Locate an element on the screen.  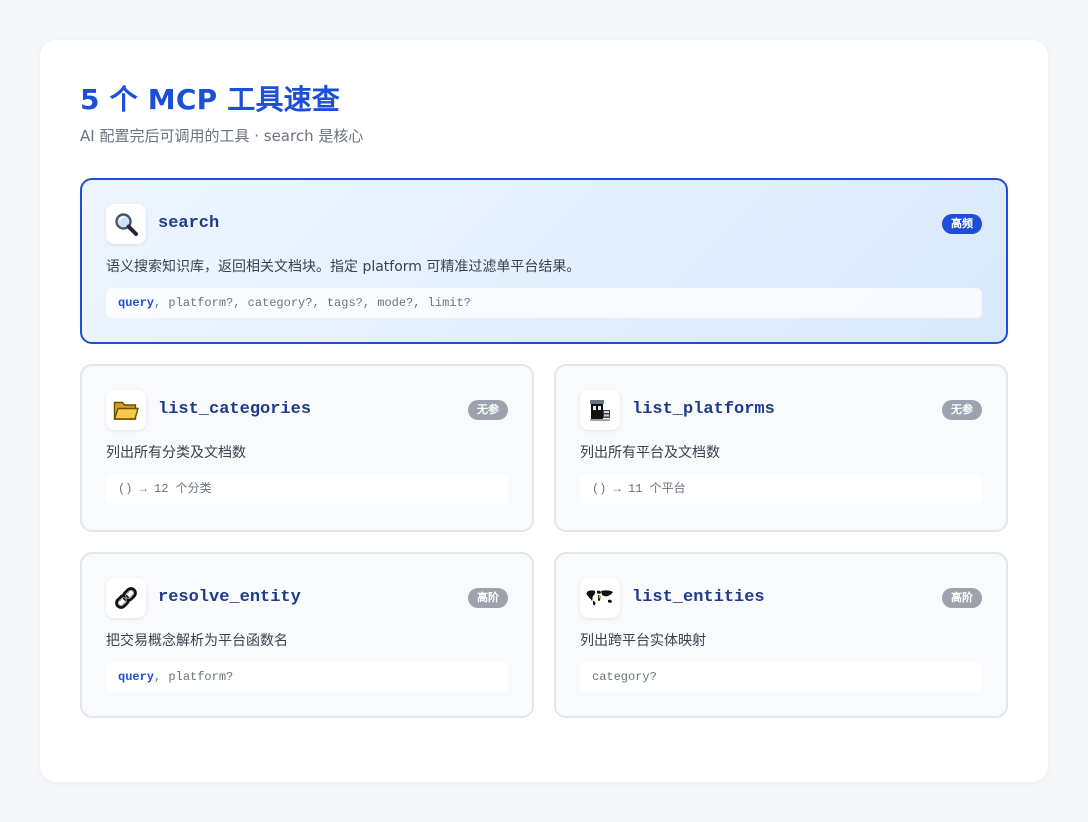
page-title: 5 个 MCP 工具速查 is located at coordinates (210, 99).